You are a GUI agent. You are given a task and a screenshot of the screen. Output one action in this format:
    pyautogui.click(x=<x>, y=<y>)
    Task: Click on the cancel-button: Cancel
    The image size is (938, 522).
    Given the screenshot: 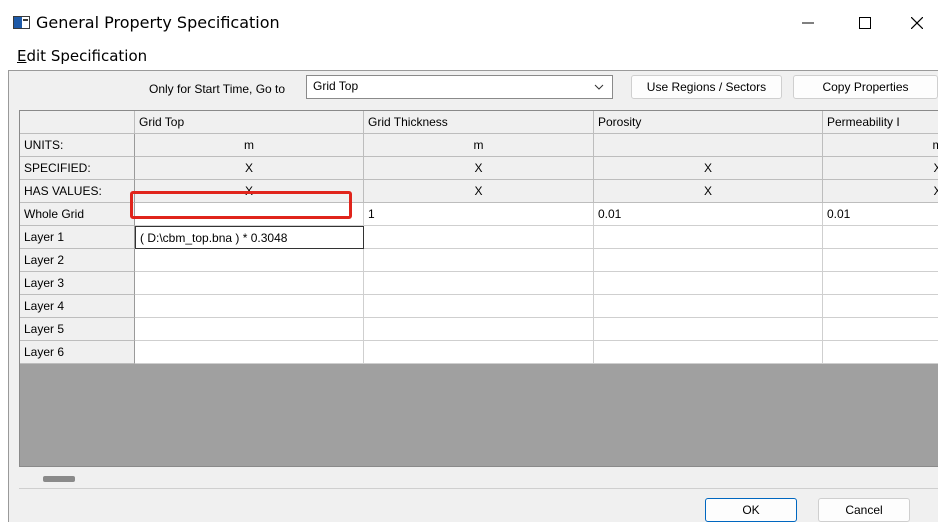 What is the action you would take?
    pyautogui.click(x=864, y=510)
    